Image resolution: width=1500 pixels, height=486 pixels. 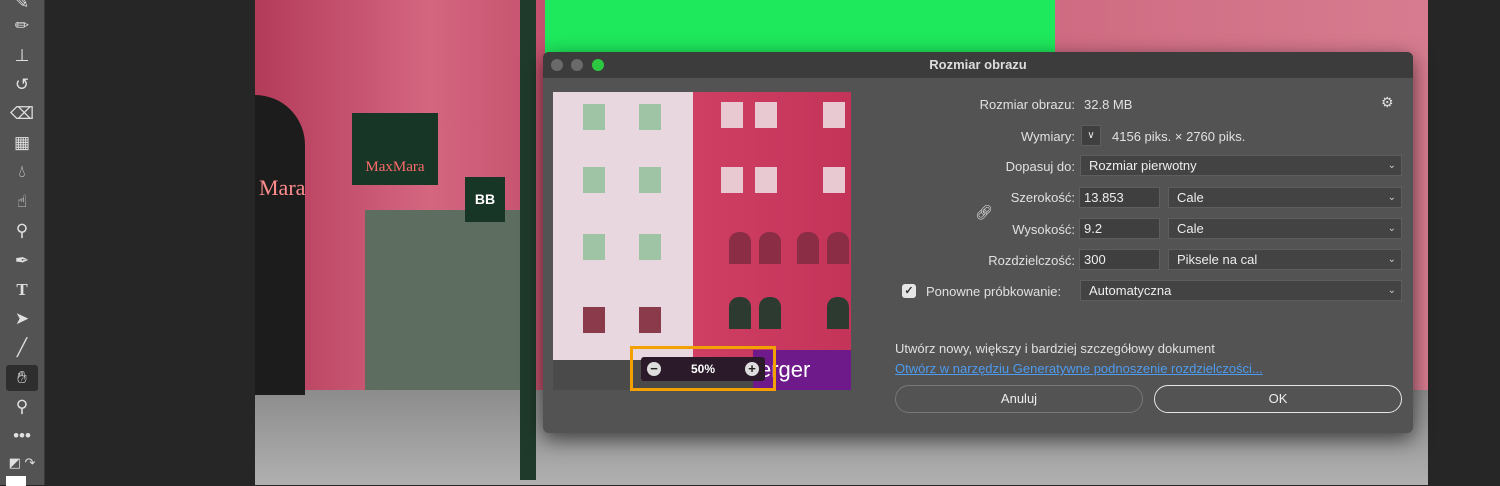 What do you see at coordinates (1217, 259) in the screenshot?
I see `resolution-unit-value: Piksele na cal` at bounding box center [1217, 259].